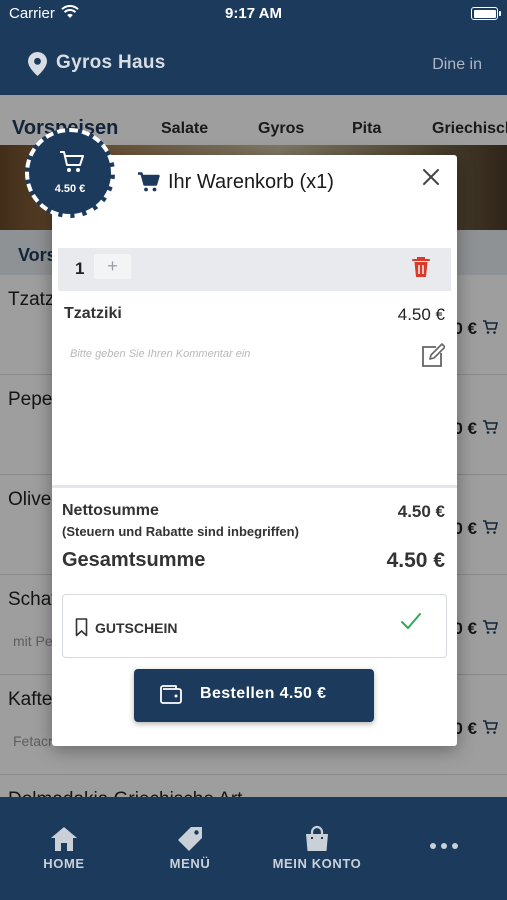  What do you see at coordinates (190, 839) in the screenshot?
I see `tag-icon` at bounding box center [190, 839].